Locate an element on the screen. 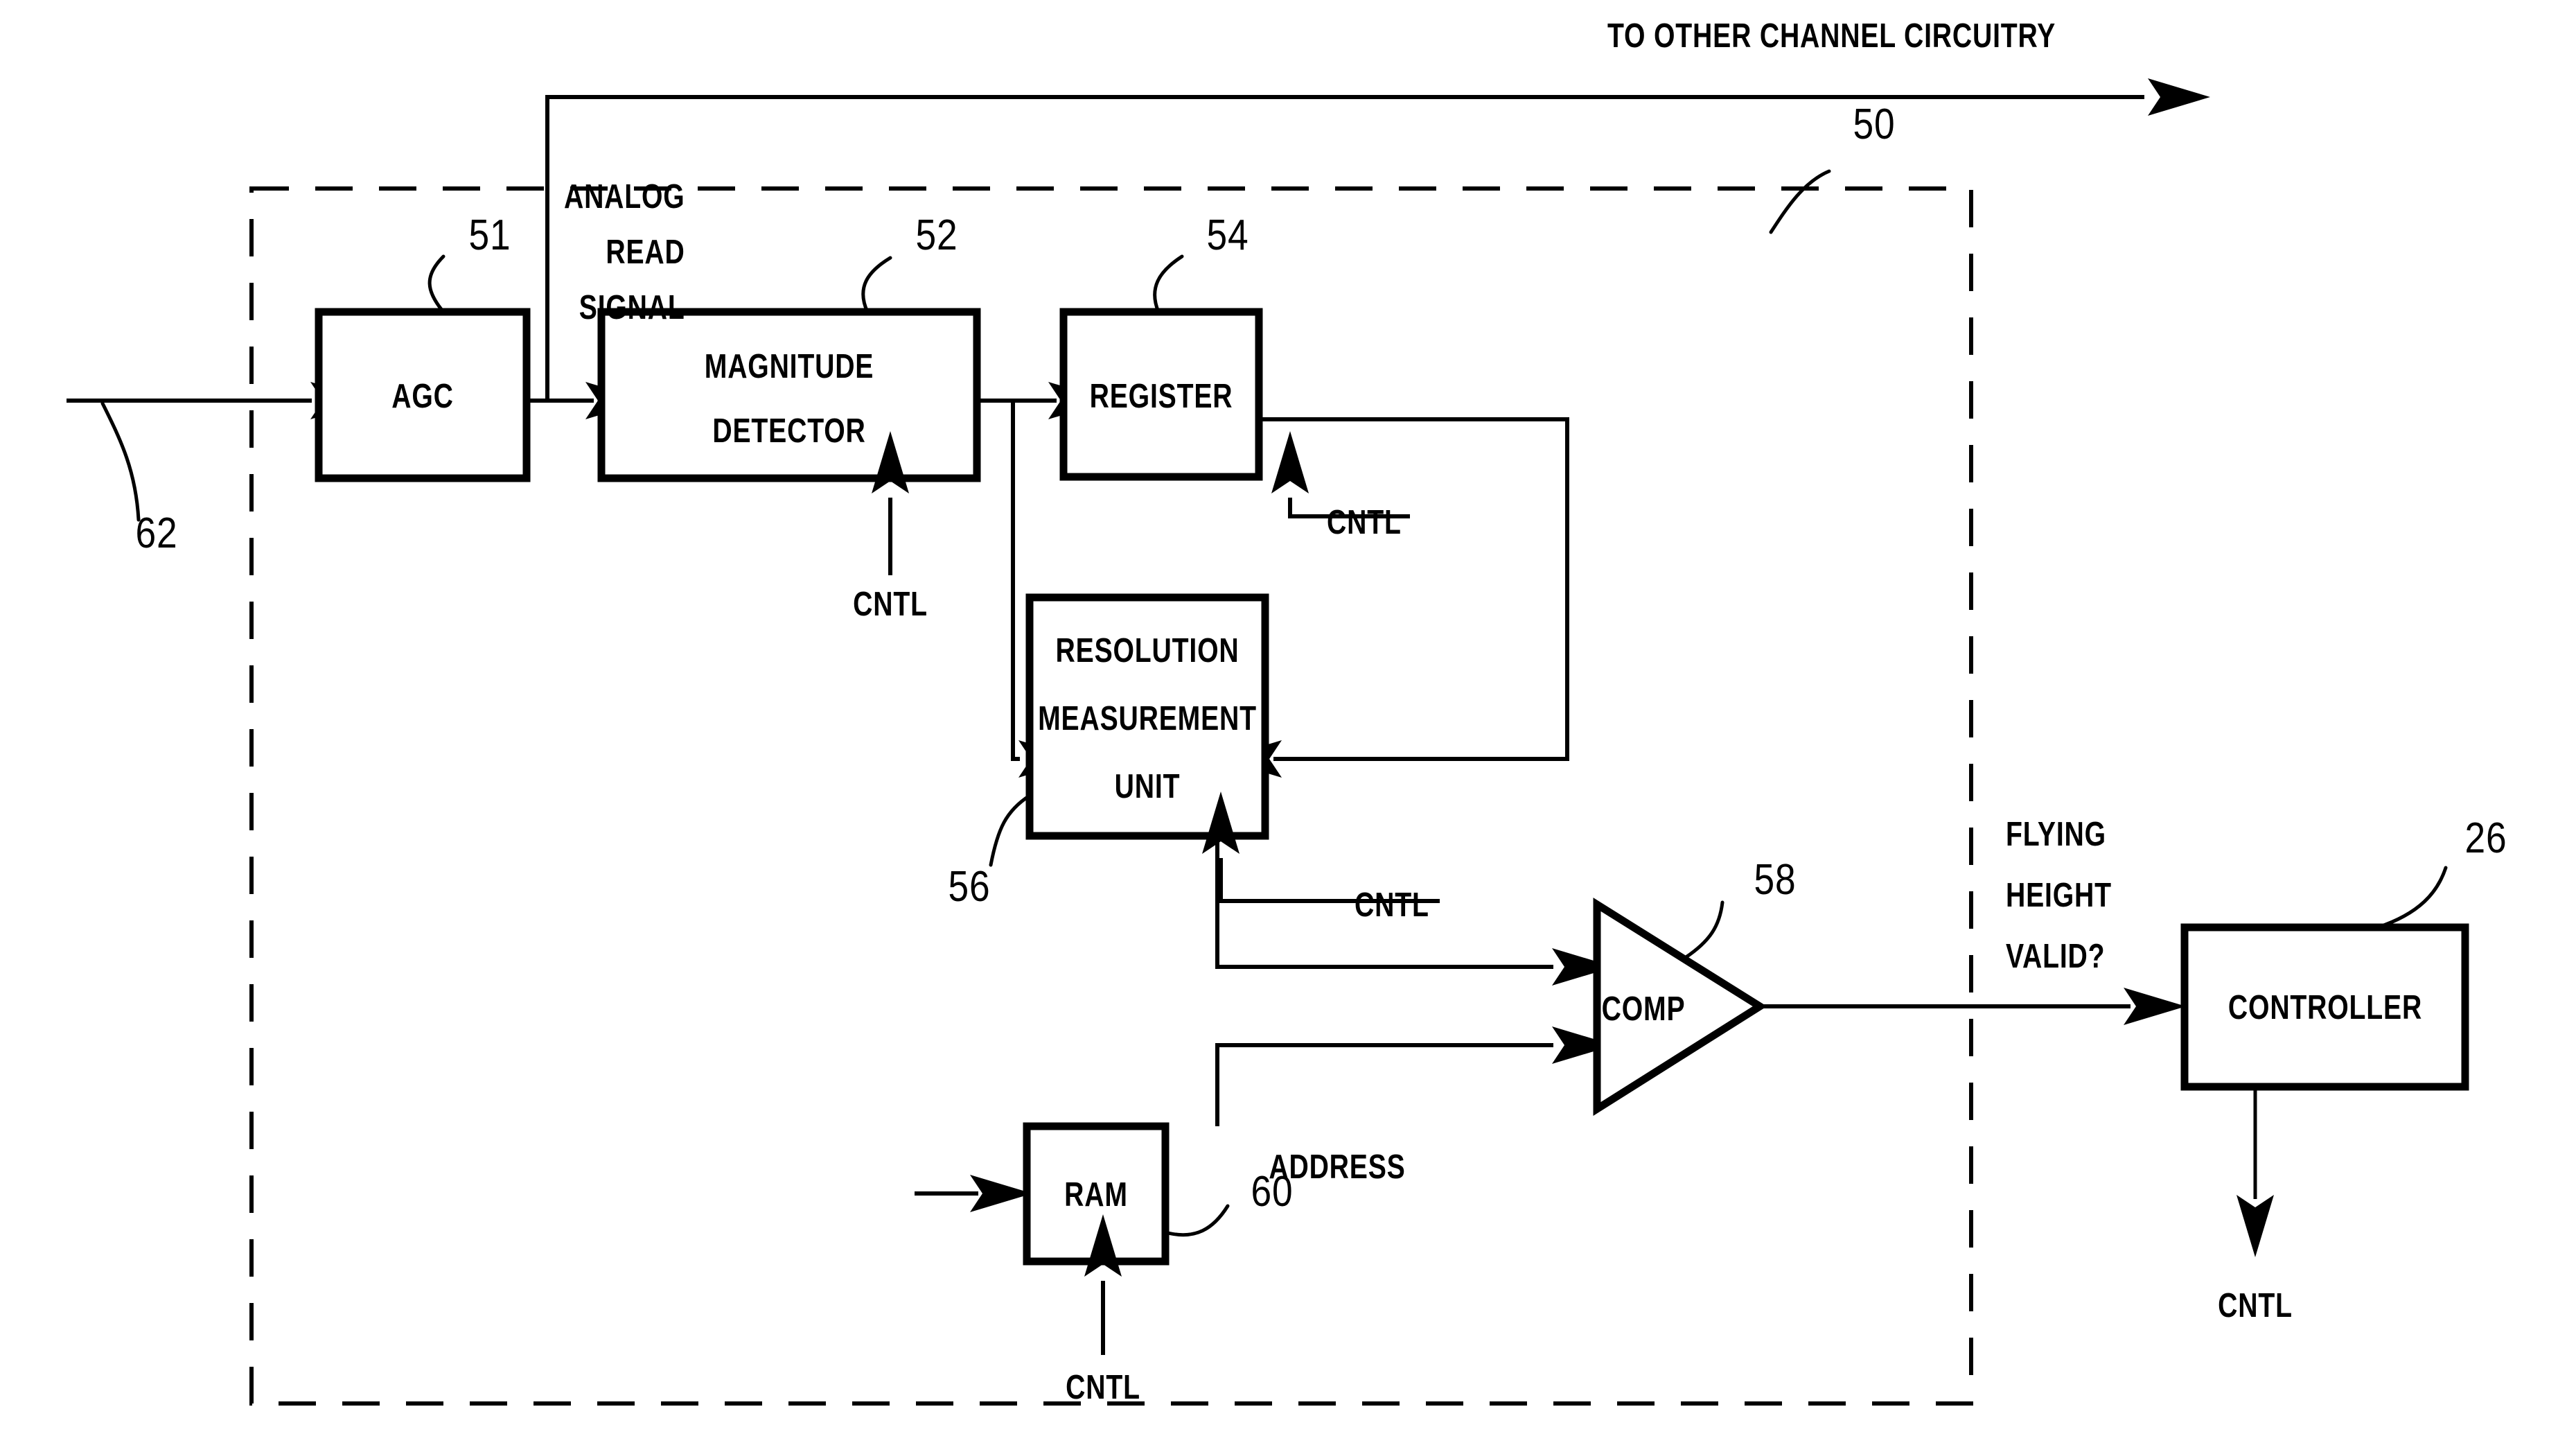 The image size is (2576, 1452). block-label-ram: RAM is located at coordinates (1096, 1195).